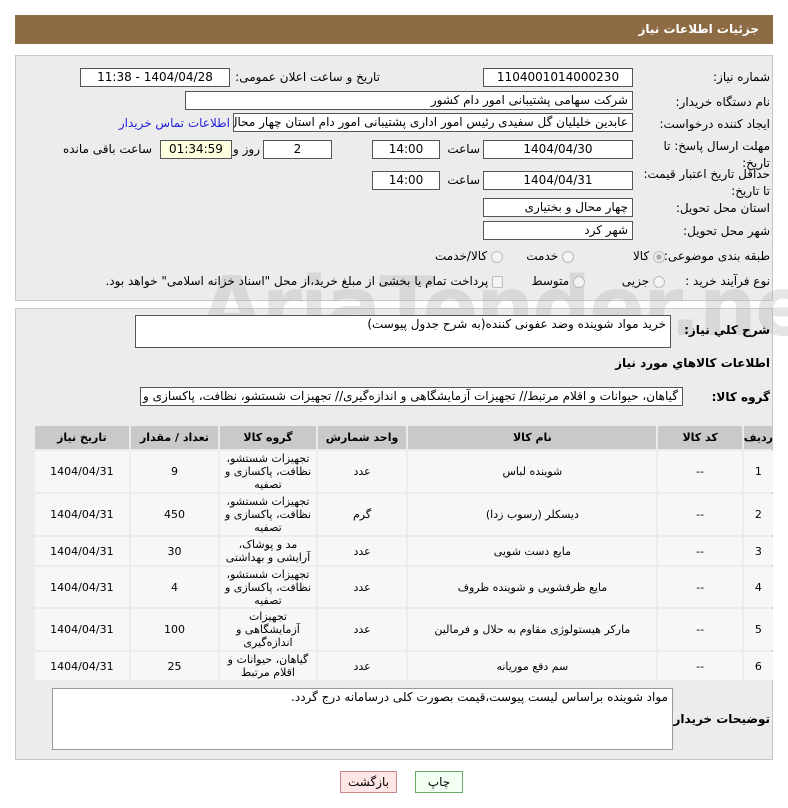  Describe the element at coordinates (532, 551) in the screenshot. I see `goods-name-cell: مایع دست شویی` at that location.